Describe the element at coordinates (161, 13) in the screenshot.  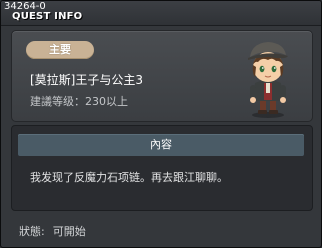
I see `title-bar: 34264-0 QUEST INFO` at that location.